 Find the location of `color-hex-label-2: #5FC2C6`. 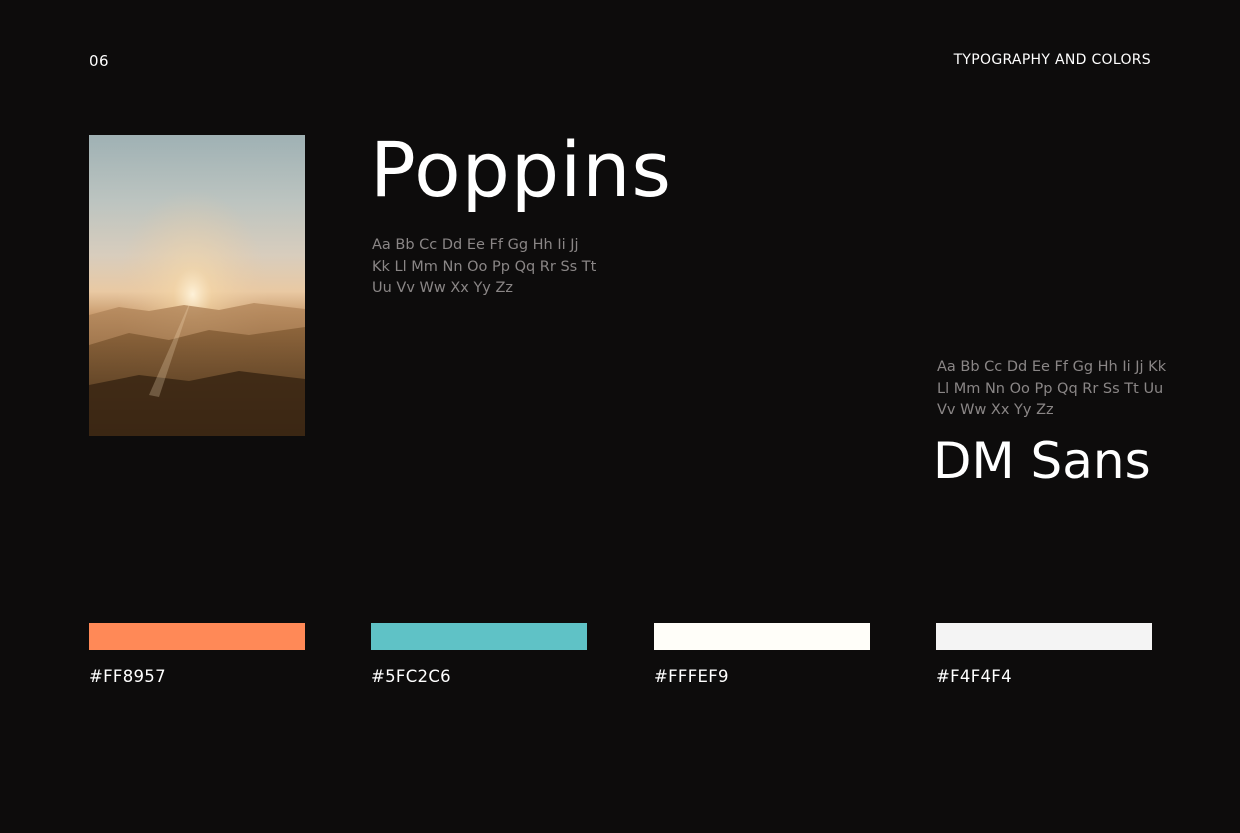

color-hex-label-2: #5FC2C6 is located at coordinates (411, 676).